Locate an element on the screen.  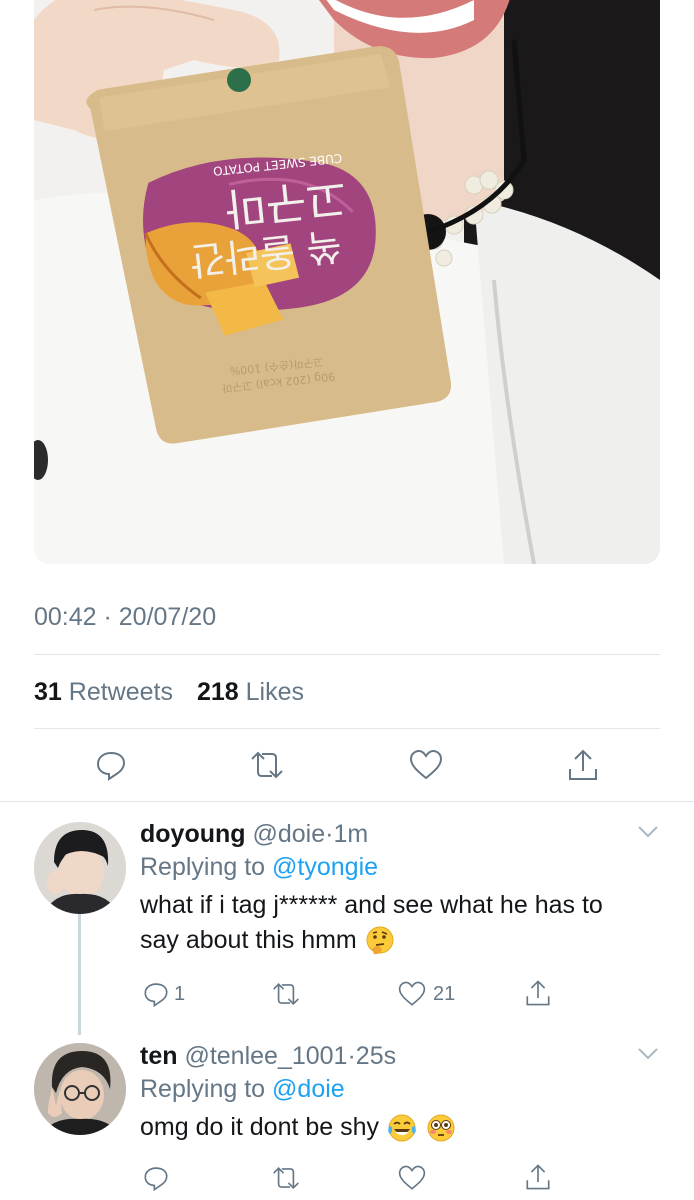
tweet-stats: 31 Retweets 218 Likes is located at coordinates (181, 692).